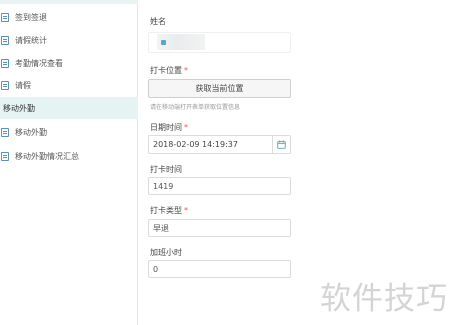 The height and width of the screenshot is (325, 450). Describe the element at coordinates (219, 186) in the screenshot. I see `punch-time-field: 1419` at that location.